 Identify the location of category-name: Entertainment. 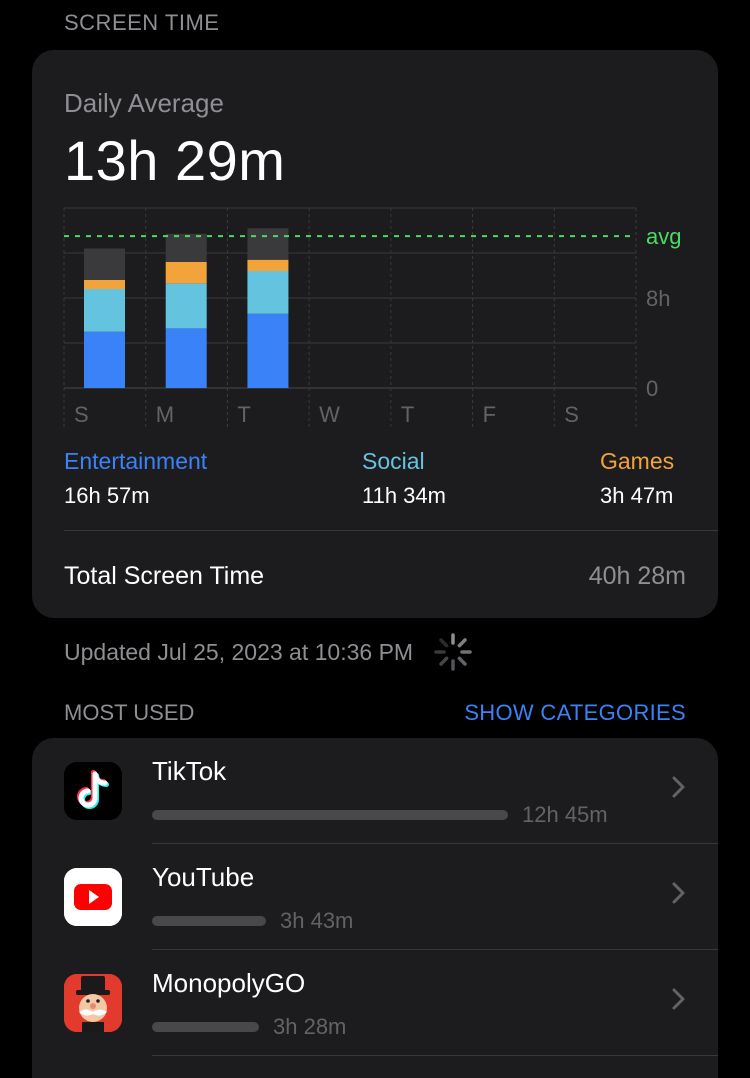
(136, 461).